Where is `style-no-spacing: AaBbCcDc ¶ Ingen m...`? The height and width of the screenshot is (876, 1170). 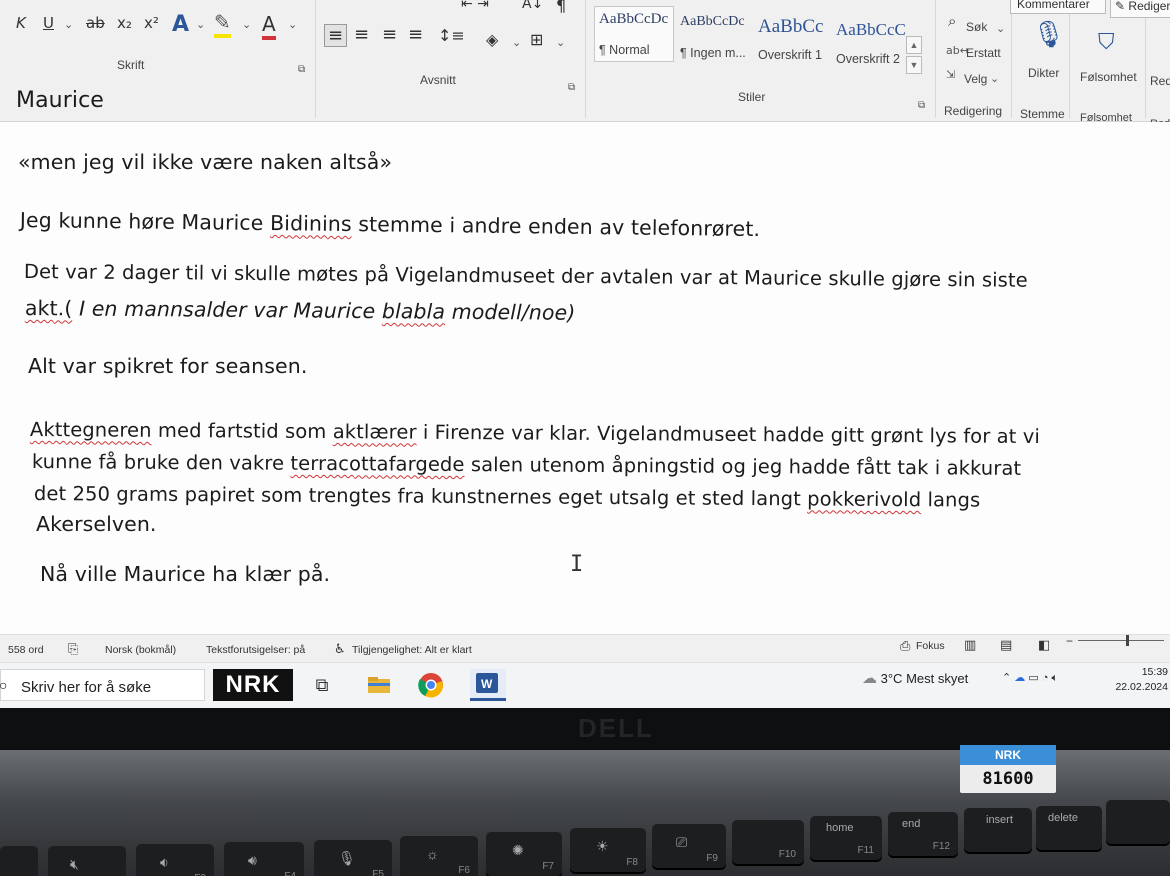 style-no-spacing: AaBbCcDc ¶ Ingen m... is located at coordinates (716, 38).